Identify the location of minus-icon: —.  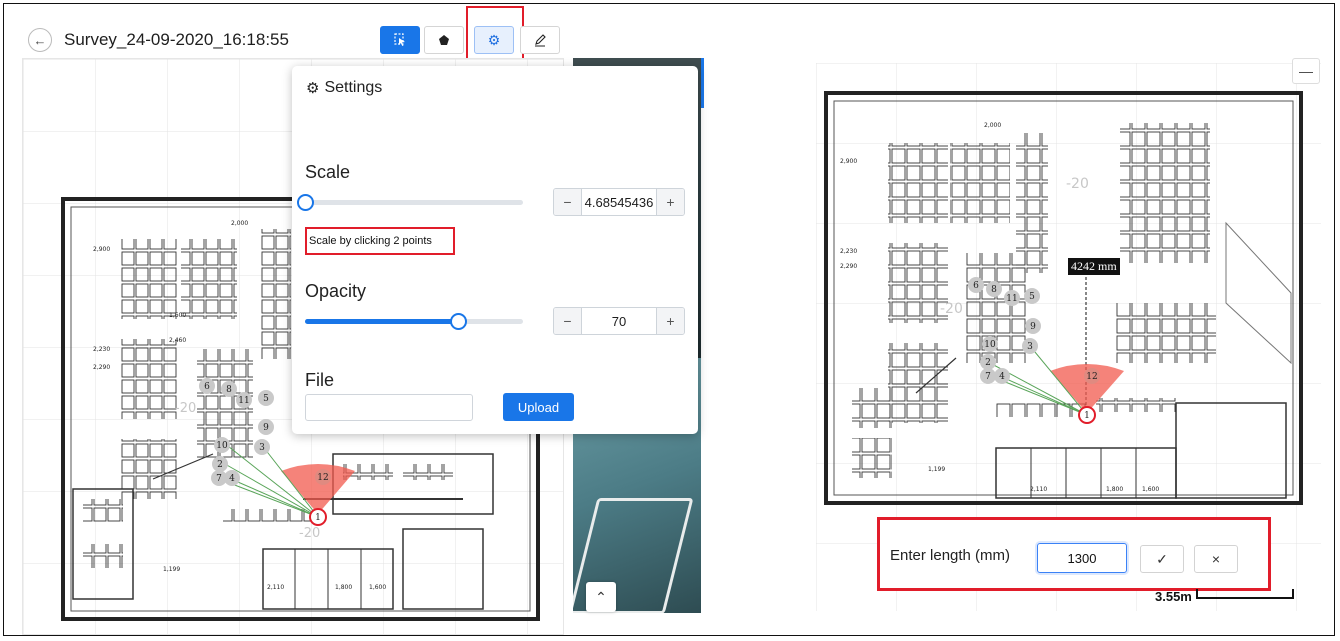
(1306, 71).